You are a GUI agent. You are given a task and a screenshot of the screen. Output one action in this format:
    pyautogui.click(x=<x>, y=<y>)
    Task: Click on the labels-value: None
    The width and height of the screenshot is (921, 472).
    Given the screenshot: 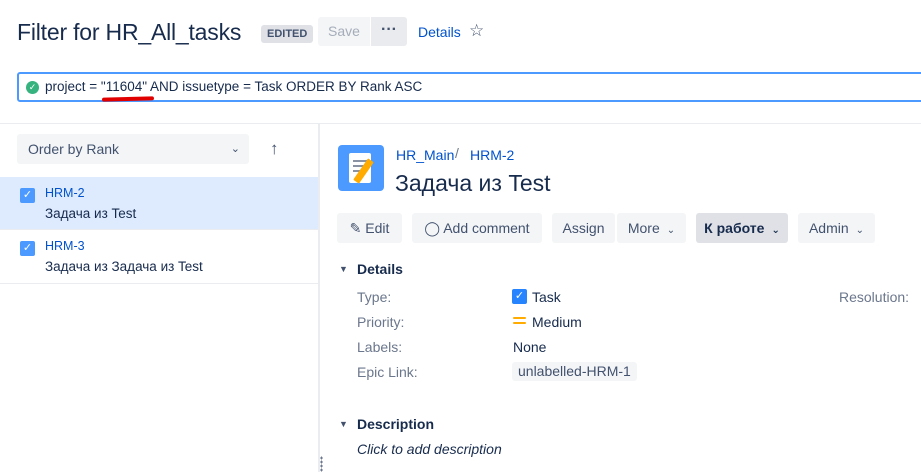 What is the action you would take?
    pyautogui.click(x=529, y=347)
    